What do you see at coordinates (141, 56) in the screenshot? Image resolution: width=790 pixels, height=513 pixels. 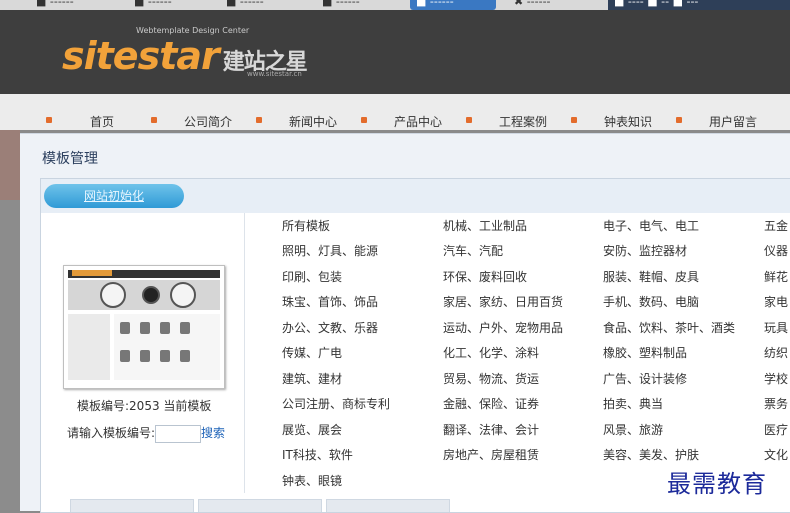 I see `logo-brand-text: sitestar` at bounding box center [141, 56].